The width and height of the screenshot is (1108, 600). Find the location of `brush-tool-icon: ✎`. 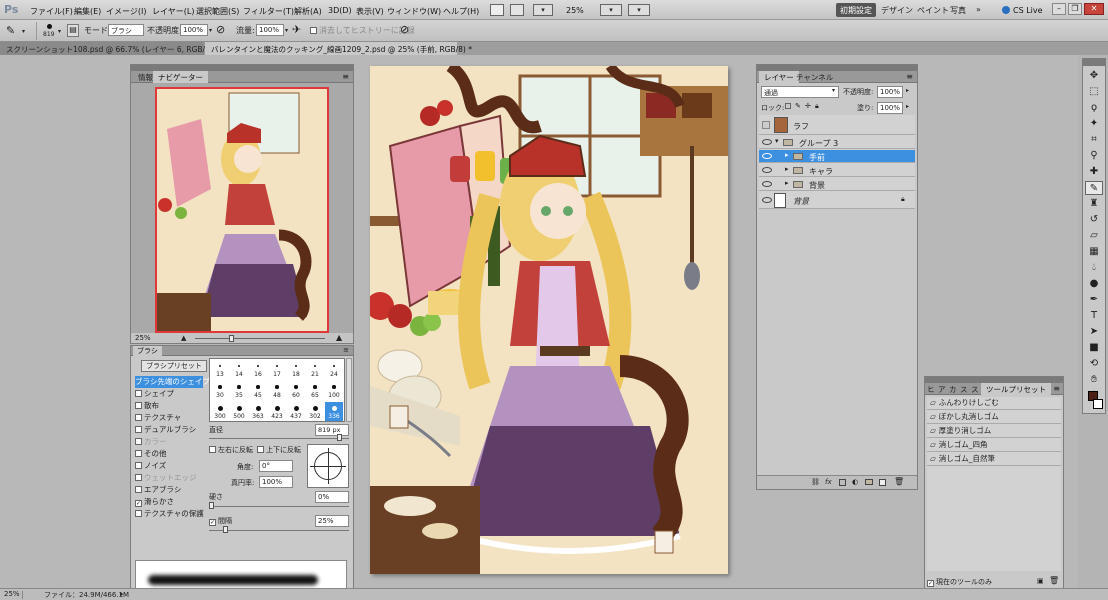

brush-tool-icon: ✎ is located at coordinates (1094, 188).